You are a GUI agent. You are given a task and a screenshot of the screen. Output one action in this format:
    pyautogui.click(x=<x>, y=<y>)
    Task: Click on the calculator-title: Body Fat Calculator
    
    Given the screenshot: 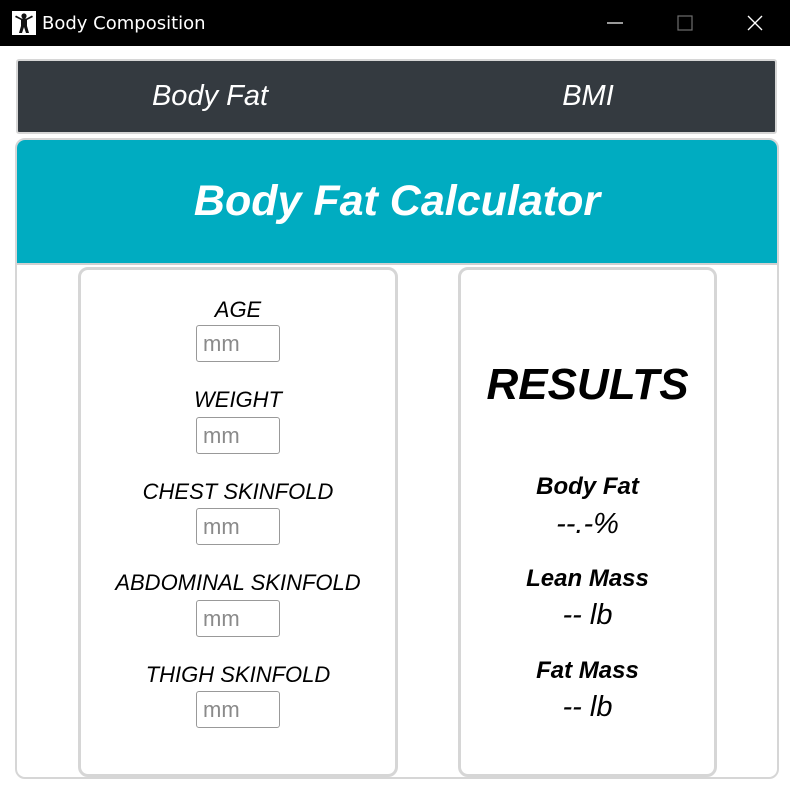 What is the action you would take?
    pyautogui.click(x=397, y=201)
    